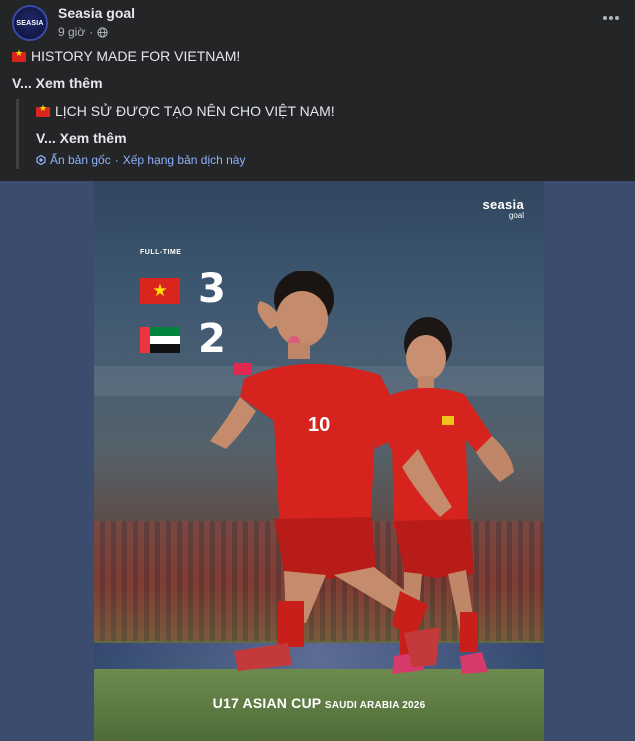 The width and height of the screenshot is (635, 741). Describe the element at coordinates (319, 425) in the screenshot. I see `jersey-number: 10` at that location.